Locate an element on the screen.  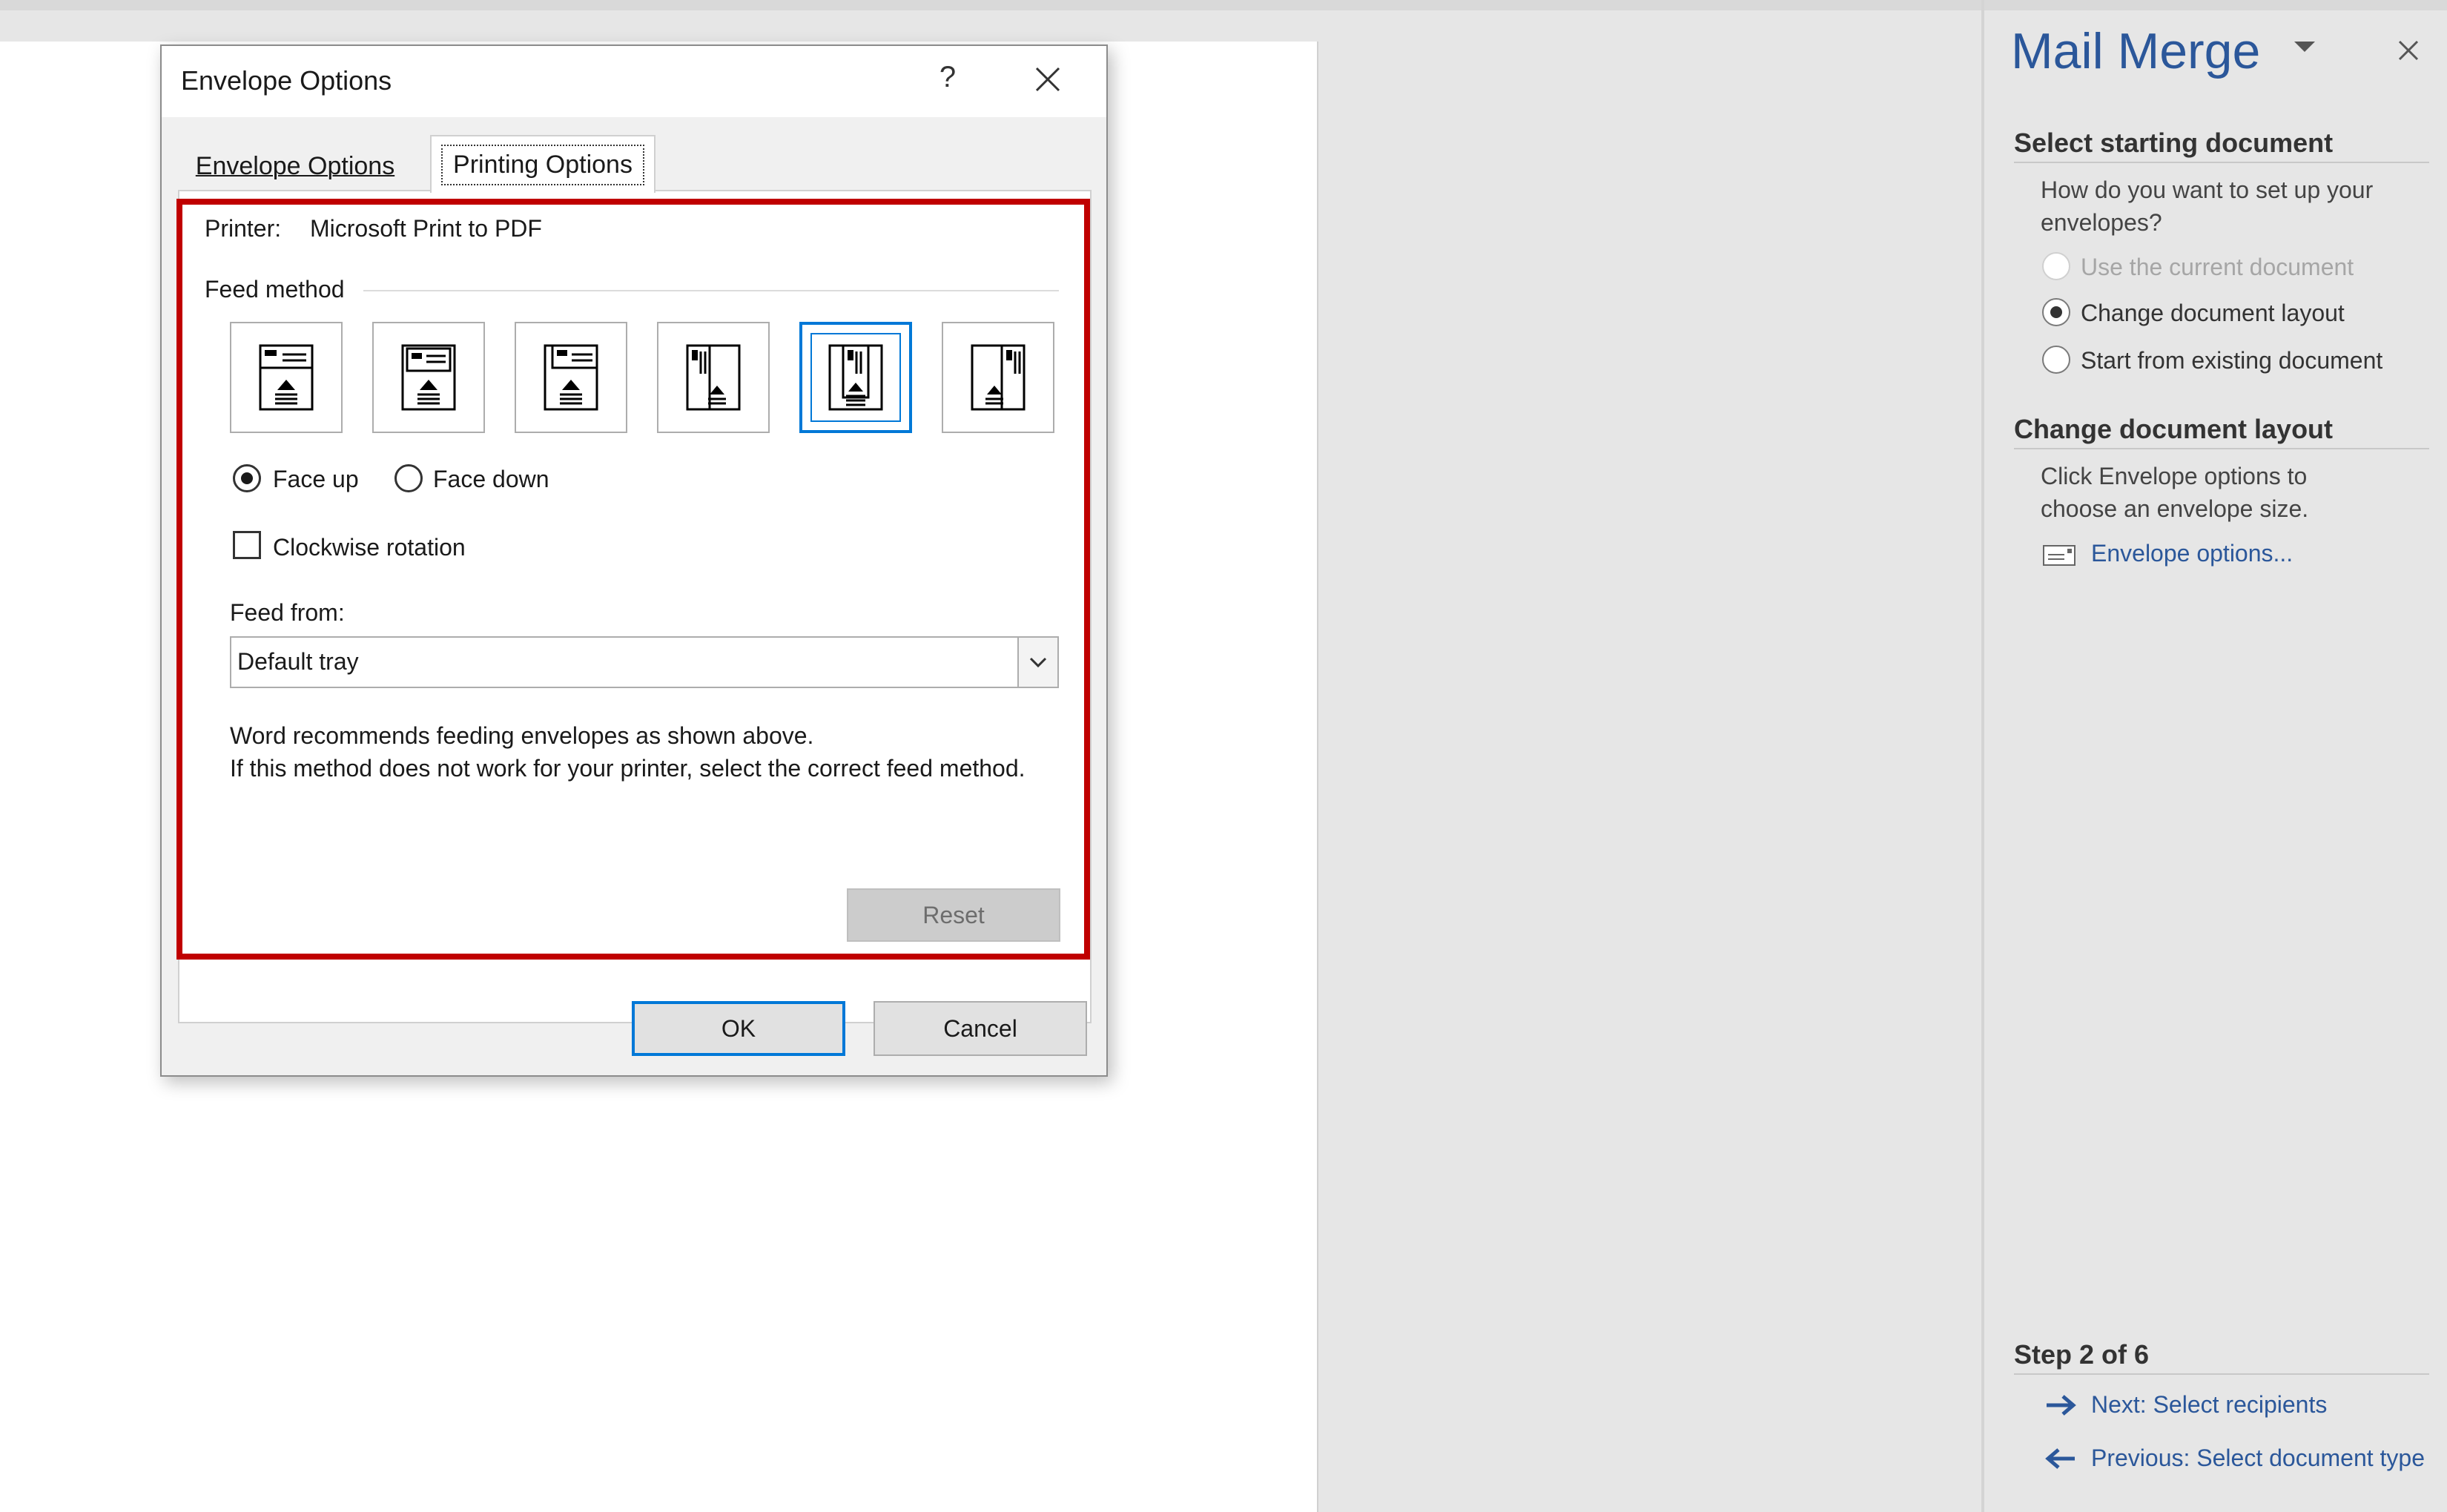
face-down-radio is located at coordinates (408, 478).